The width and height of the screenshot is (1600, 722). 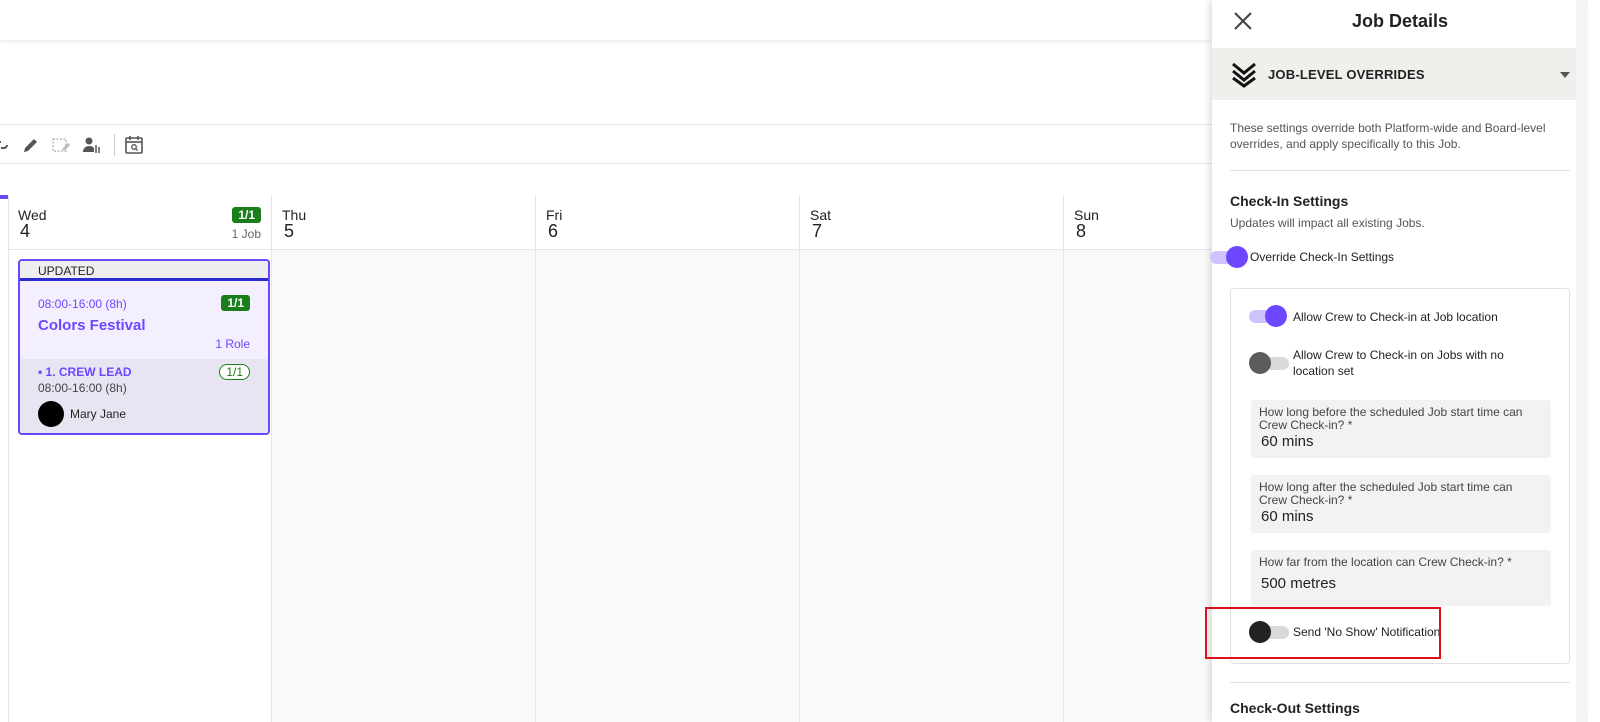 I want to click on day-column-thu, so click(x=404, y=486).